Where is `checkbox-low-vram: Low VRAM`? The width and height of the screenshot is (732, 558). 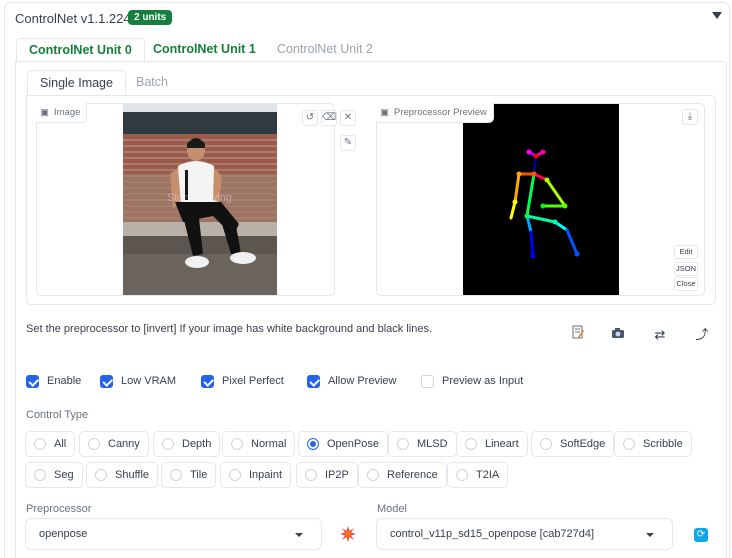
checkbox-low-vram: Low VRAM is located at coordinates (138, 381).